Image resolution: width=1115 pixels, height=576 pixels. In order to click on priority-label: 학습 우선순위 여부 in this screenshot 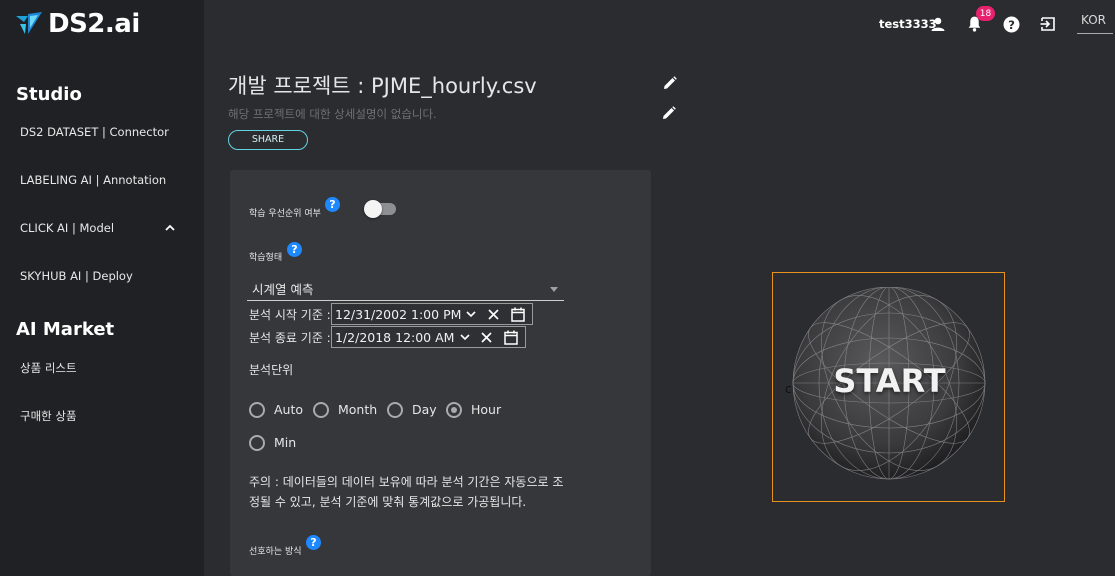, I will do `click(285, 214)`.